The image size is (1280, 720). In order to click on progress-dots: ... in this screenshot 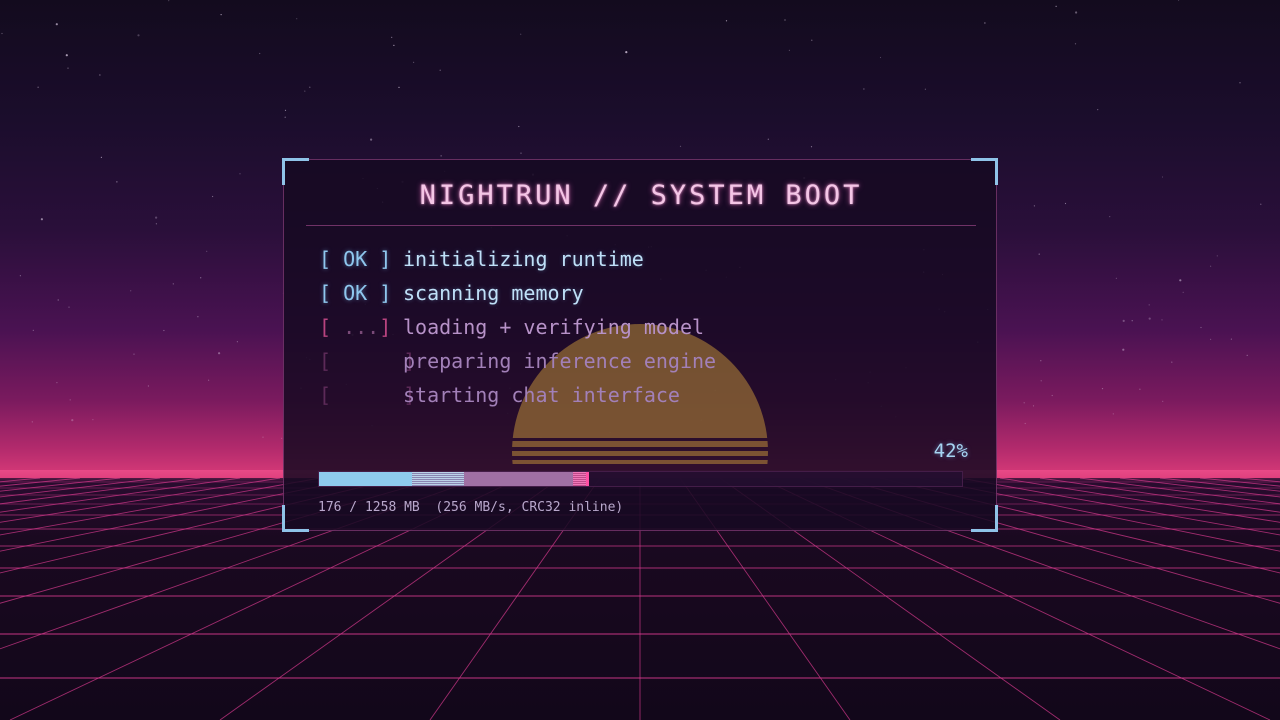, I will do `click(355, 327)`.